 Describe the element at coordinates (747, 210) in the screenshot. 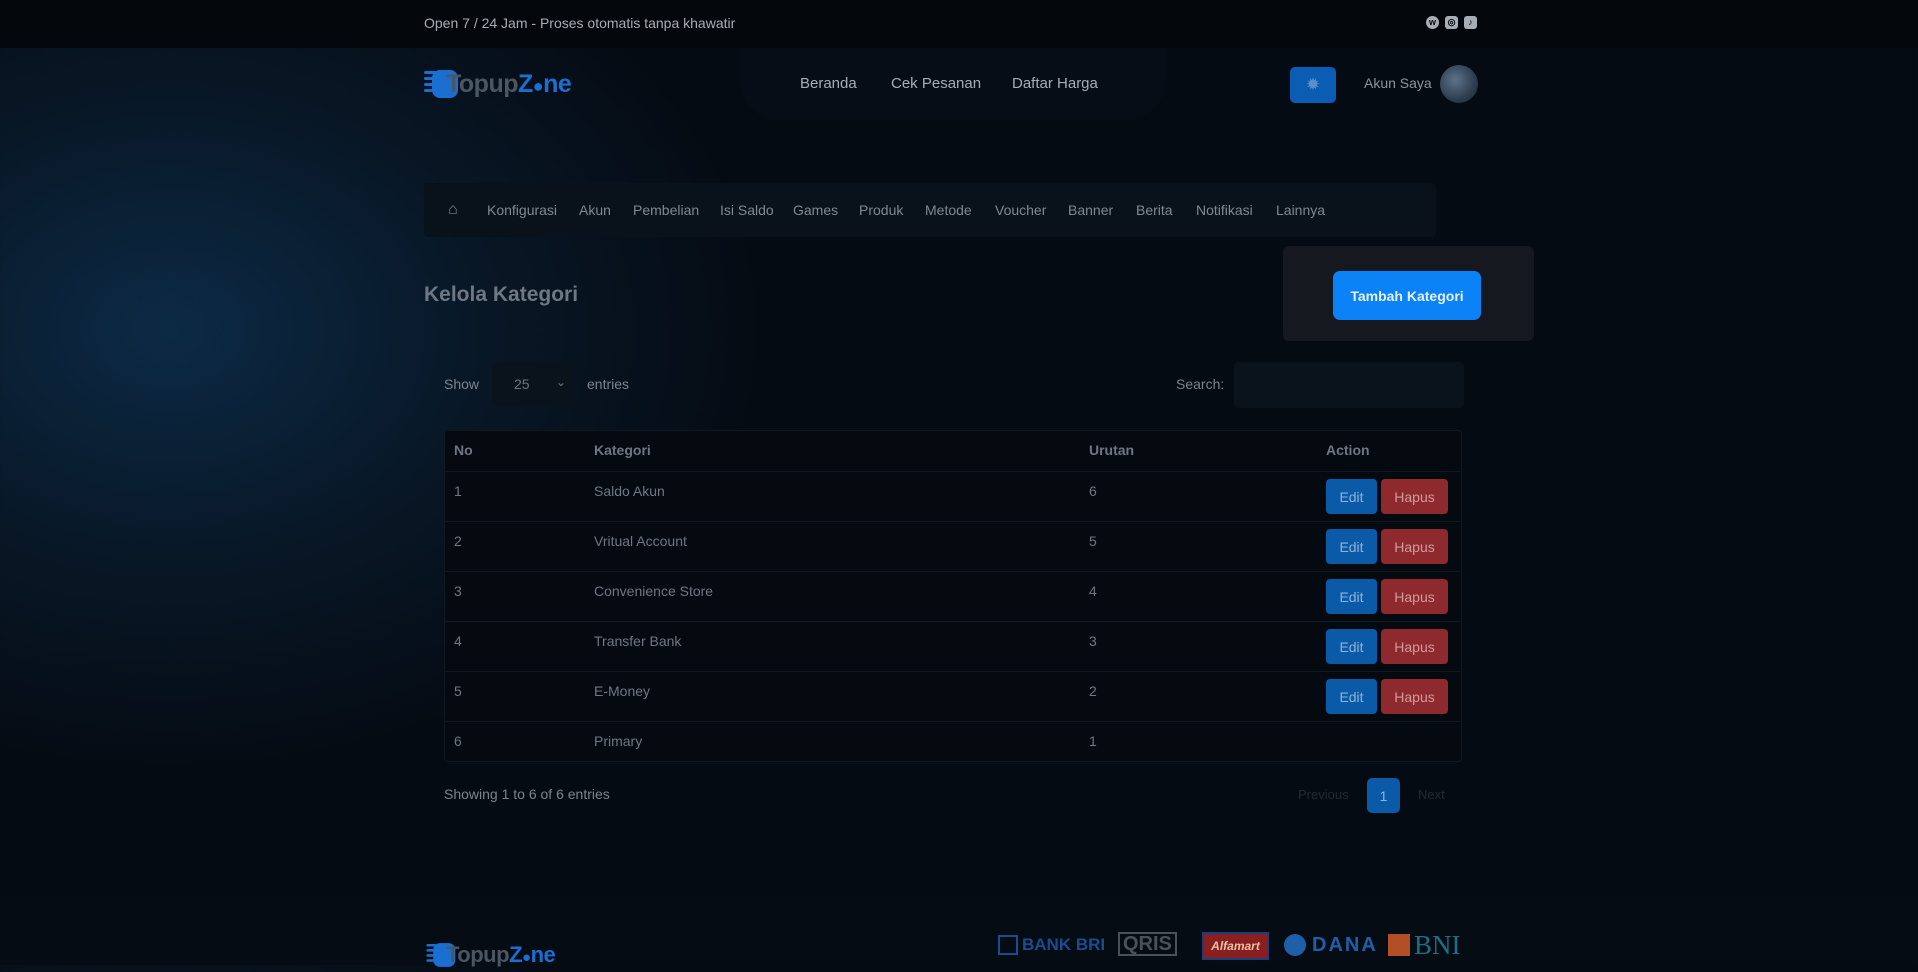

I see `menu-isi-saldo: Isi Saldo` at that location.